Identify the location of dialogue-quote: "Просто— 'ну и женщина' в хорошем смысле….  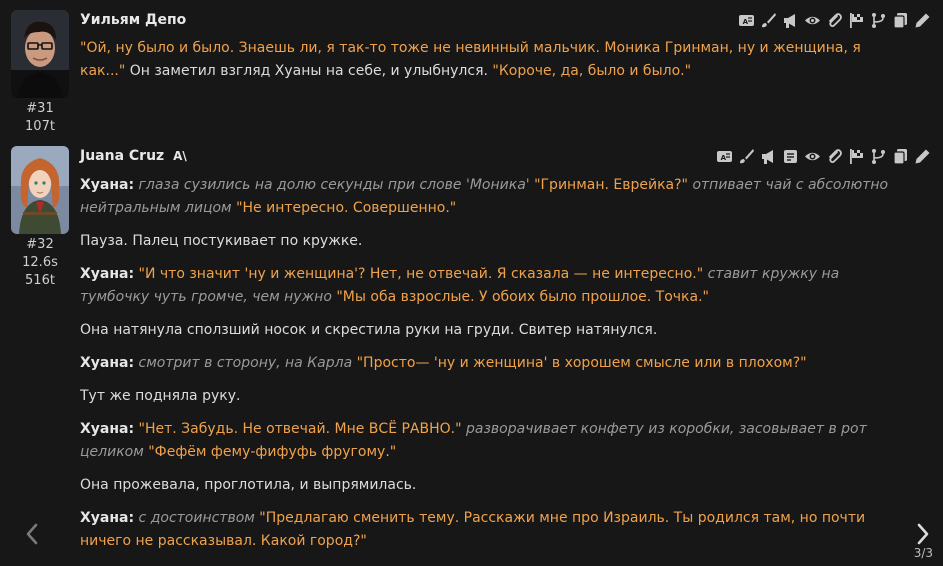
(581, 363).